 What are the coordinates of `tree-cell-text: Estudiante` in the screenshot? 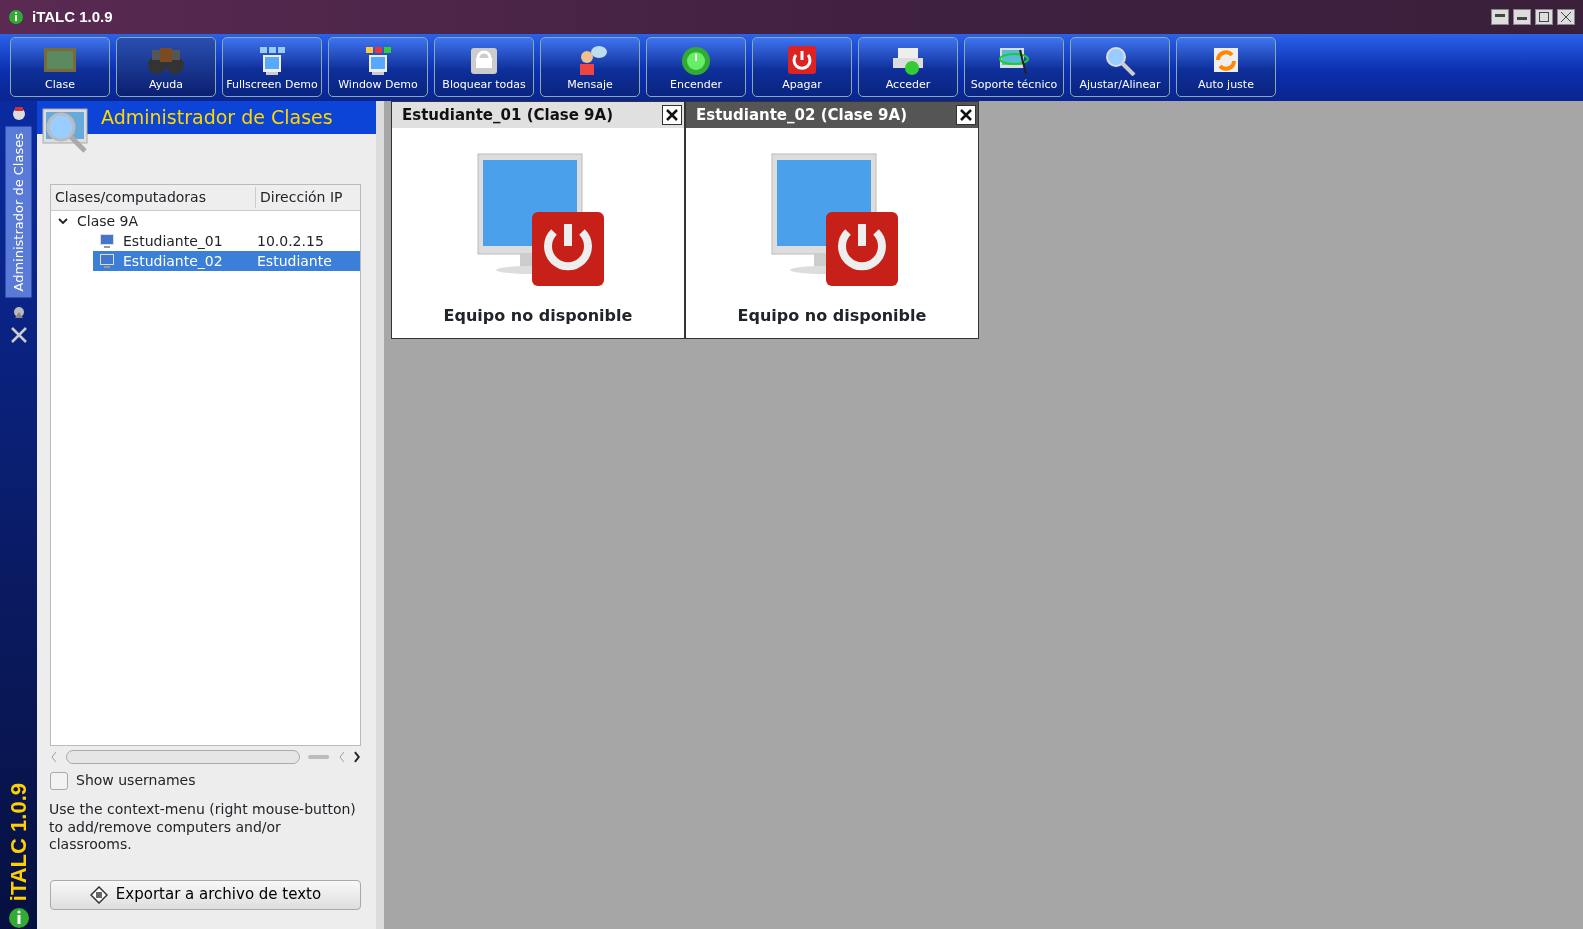 It's located at (294, 261).